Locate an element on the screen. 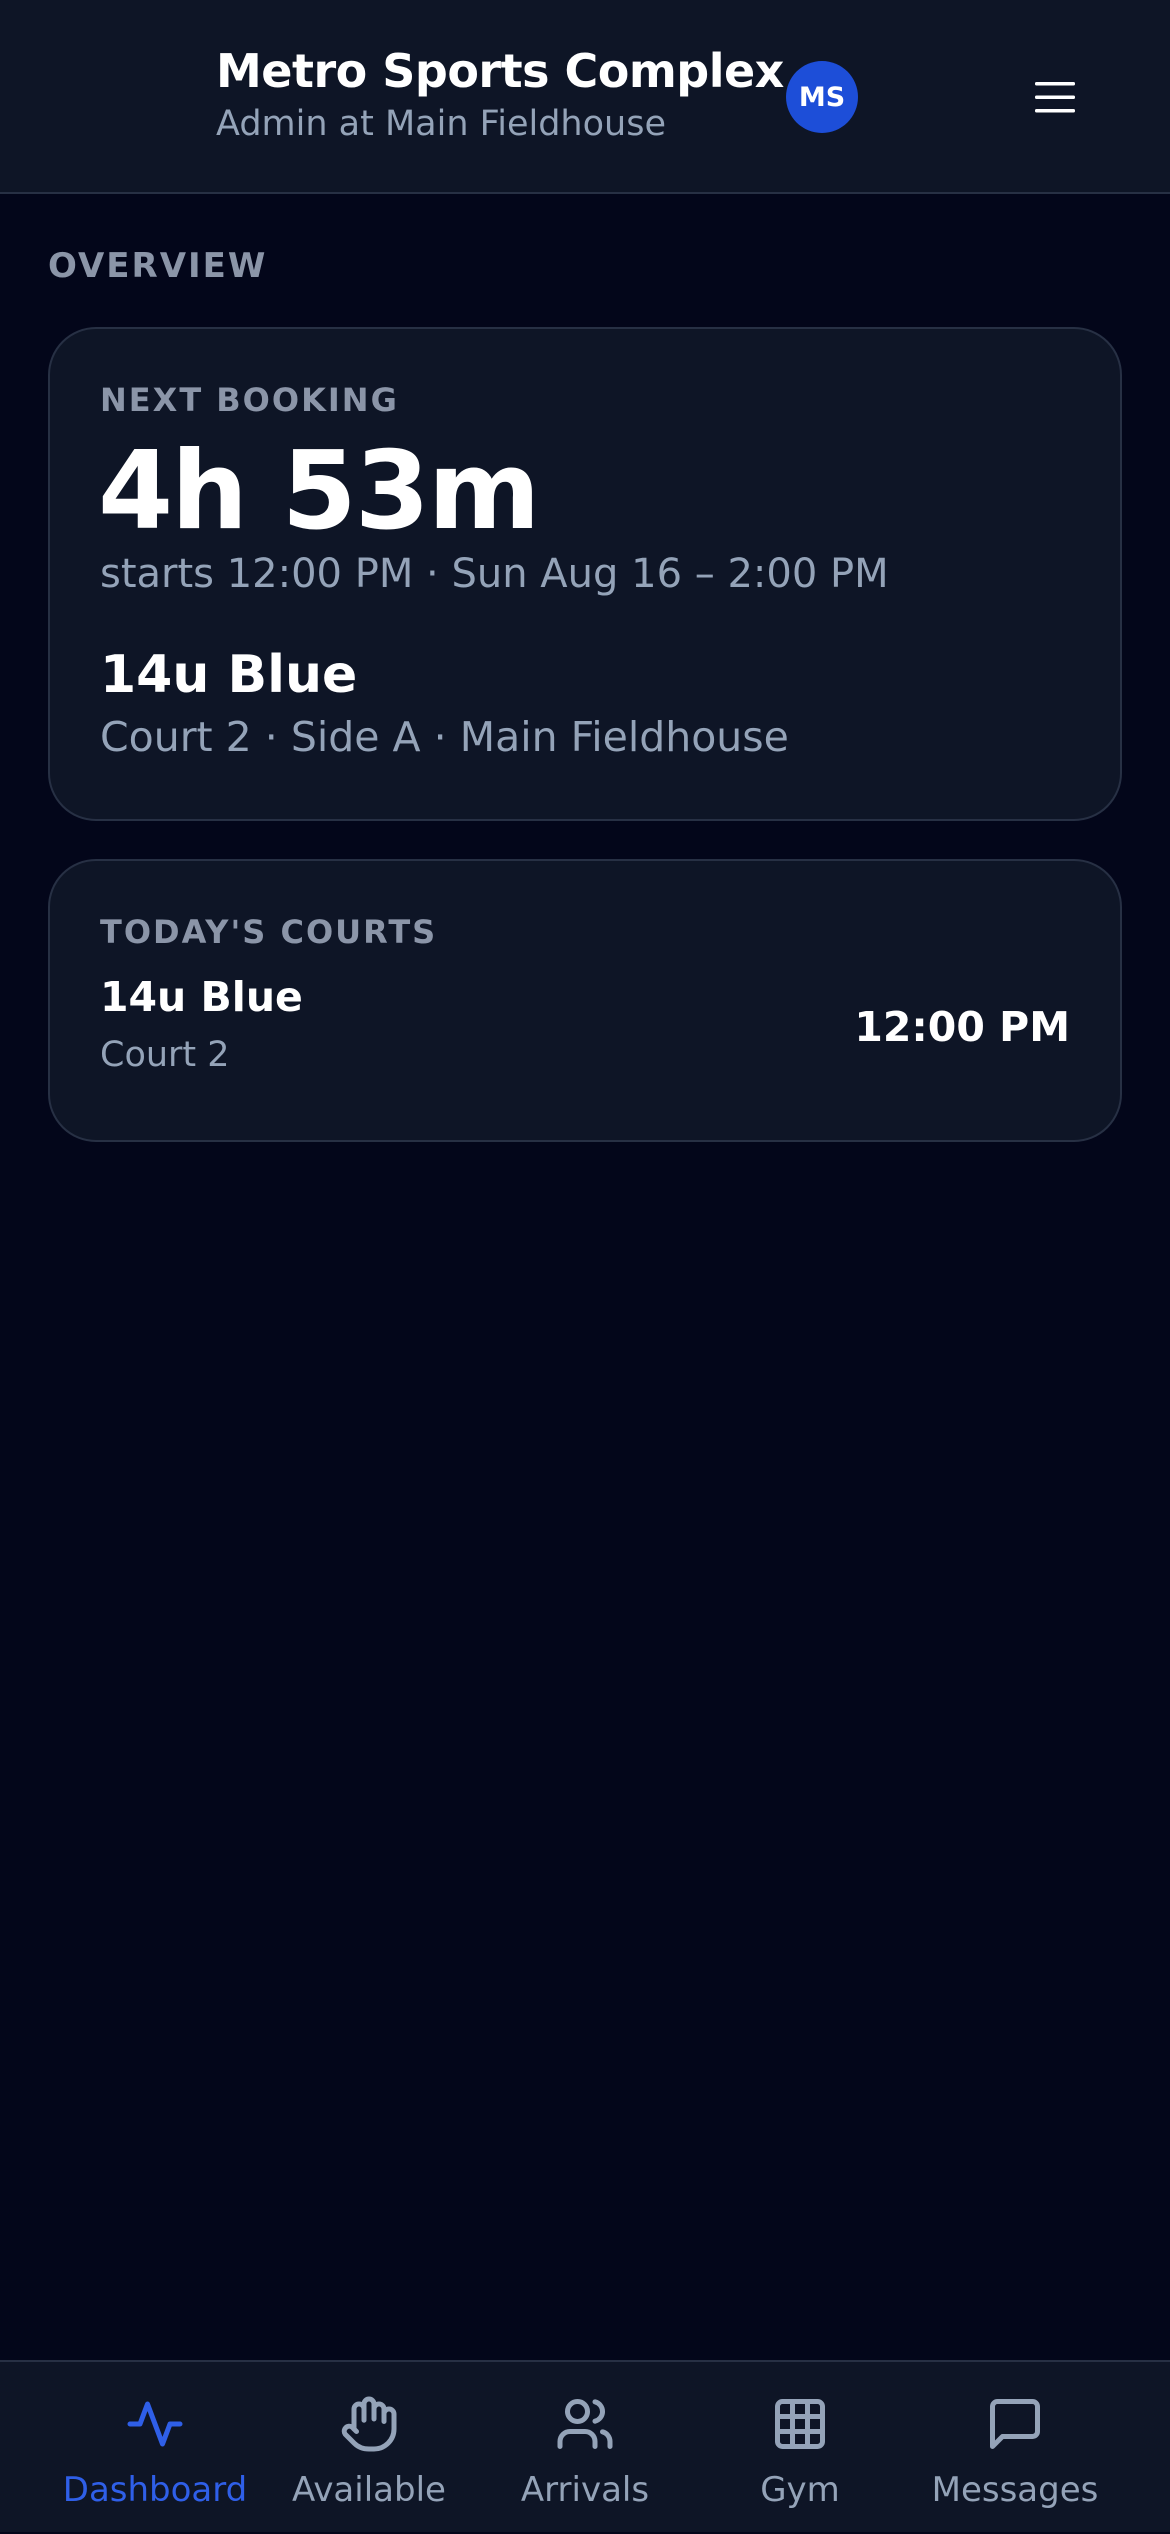  nav-tab-arrivals: Arrivals is located at coordinates (585, 2448).